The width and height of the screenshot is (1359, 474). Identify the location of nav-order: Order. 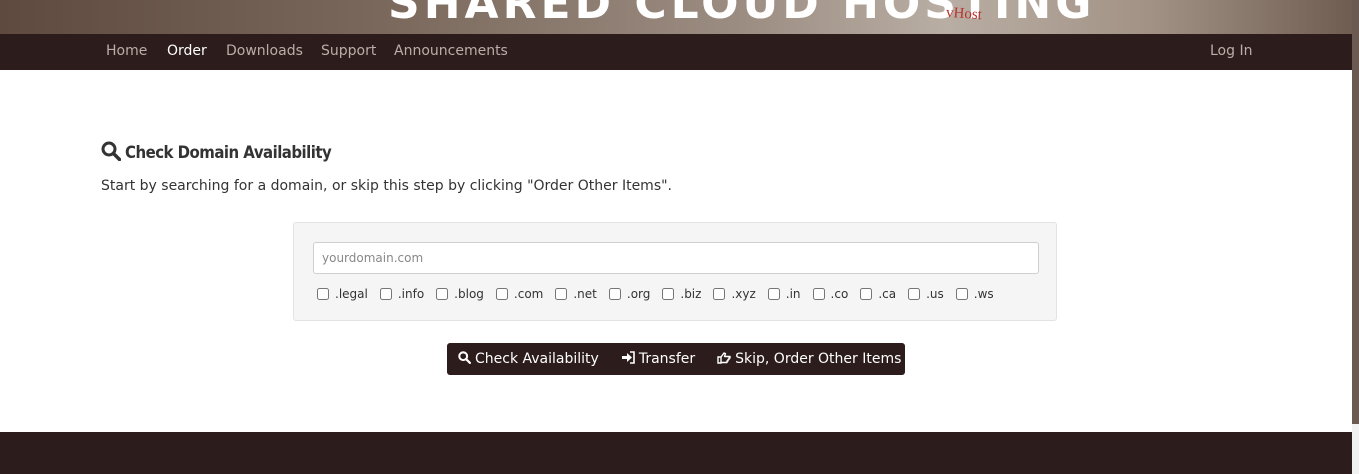
(187, 51).